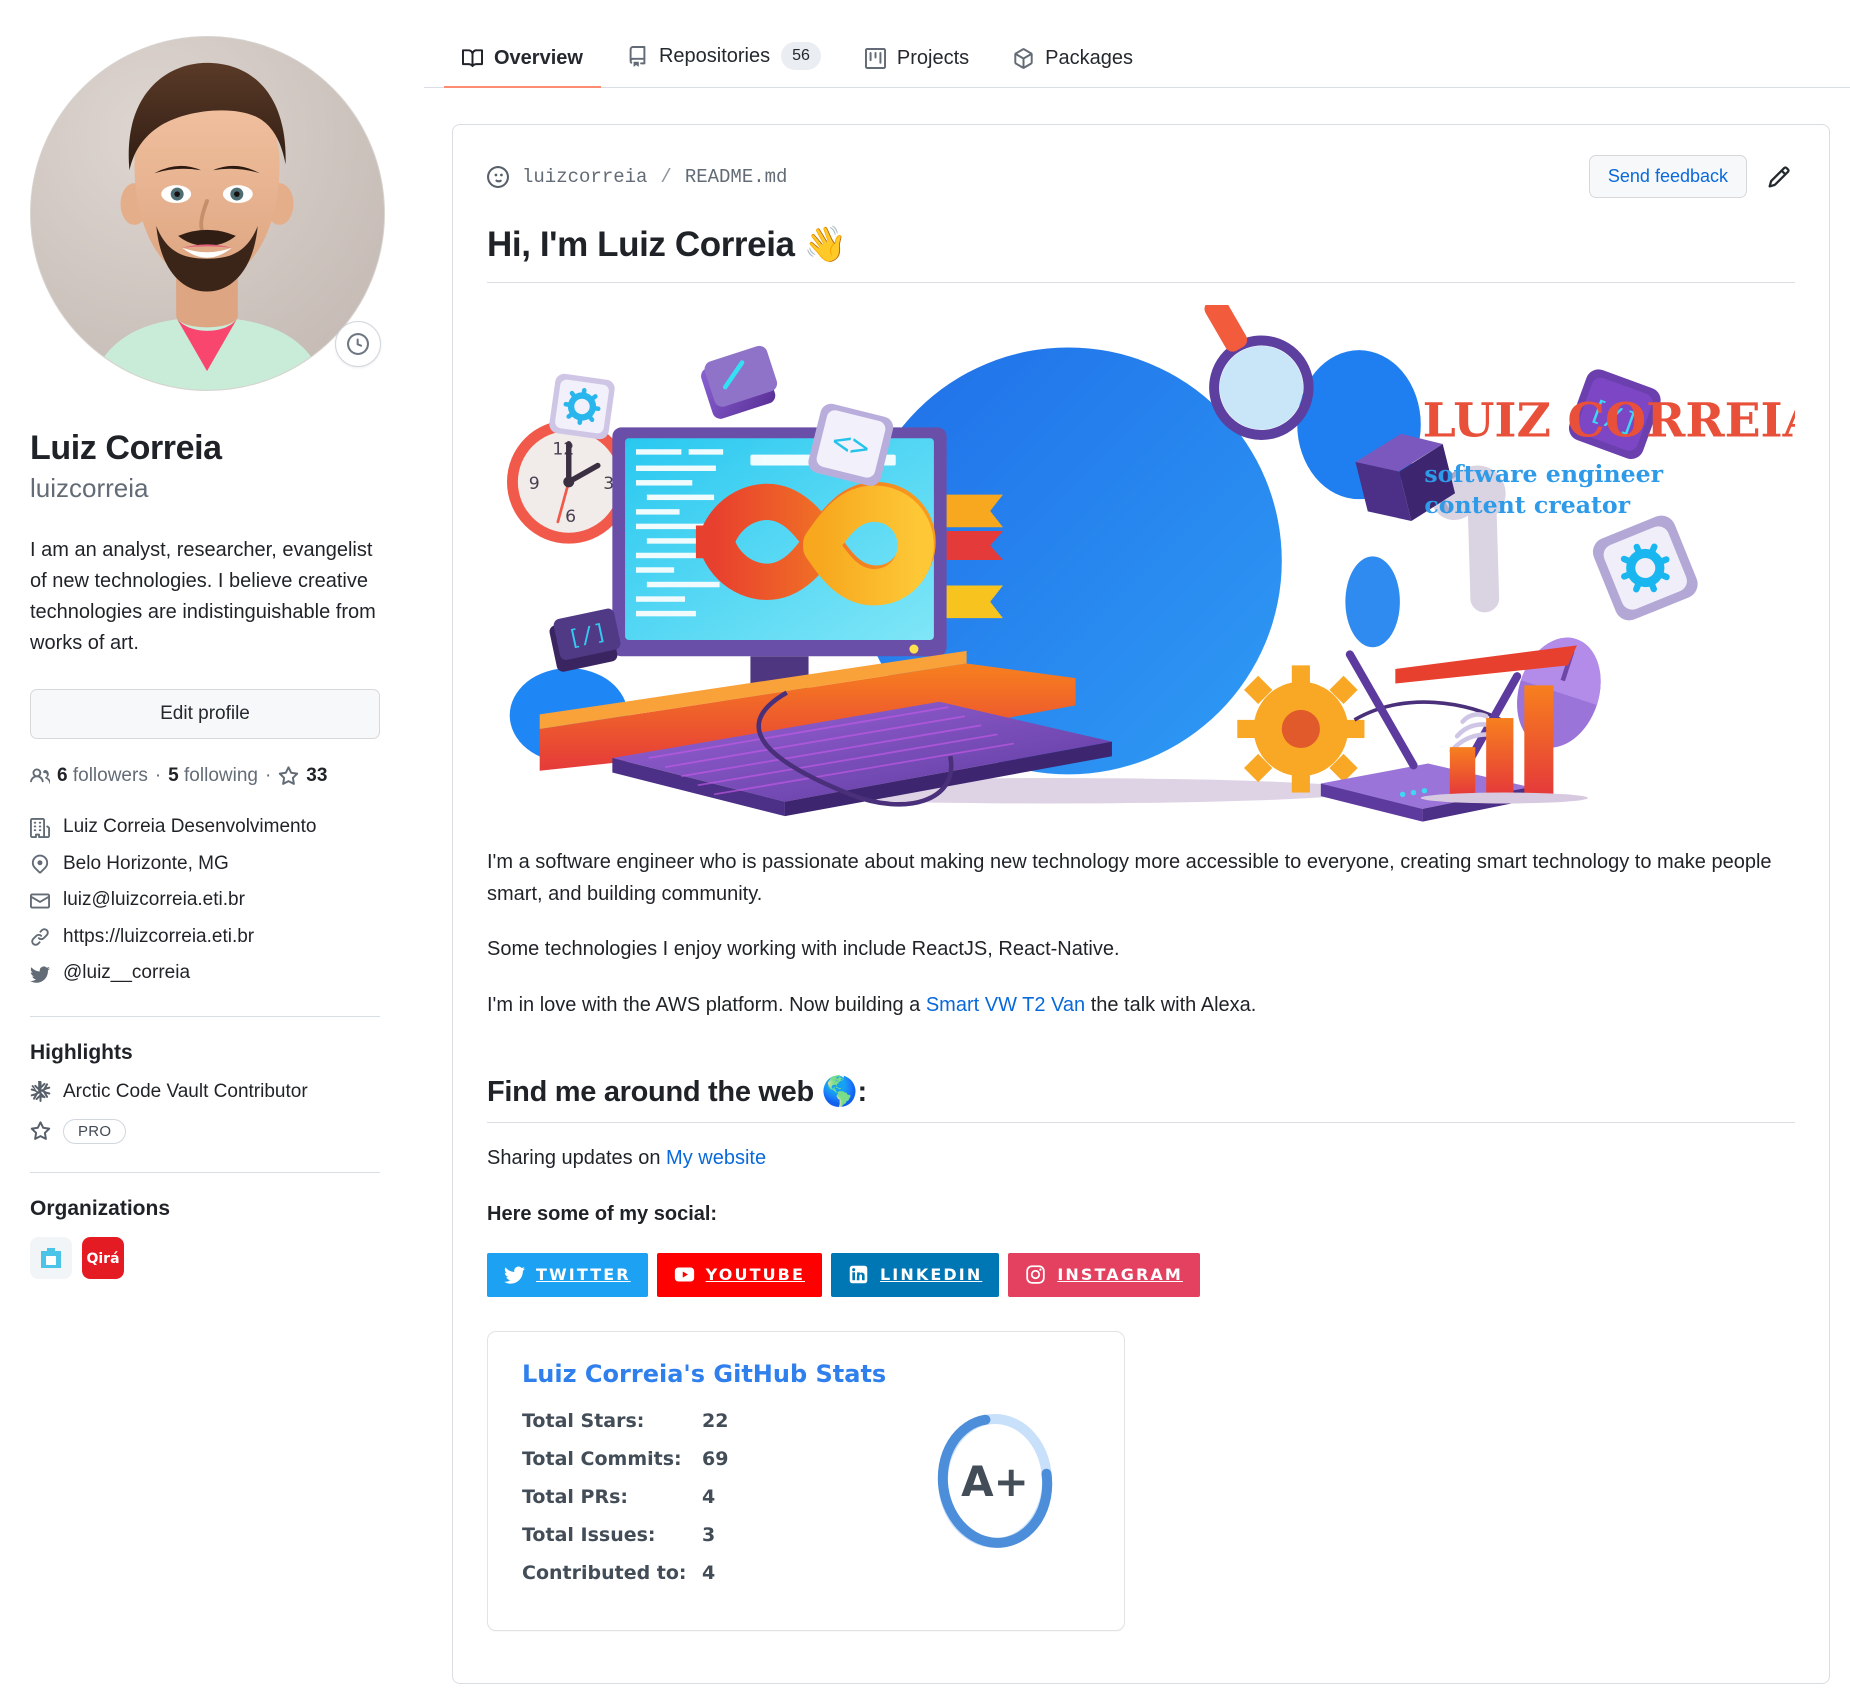  Describe the element at coordinates (40, 864) in the screenshot. I see `location-icon` at that location.